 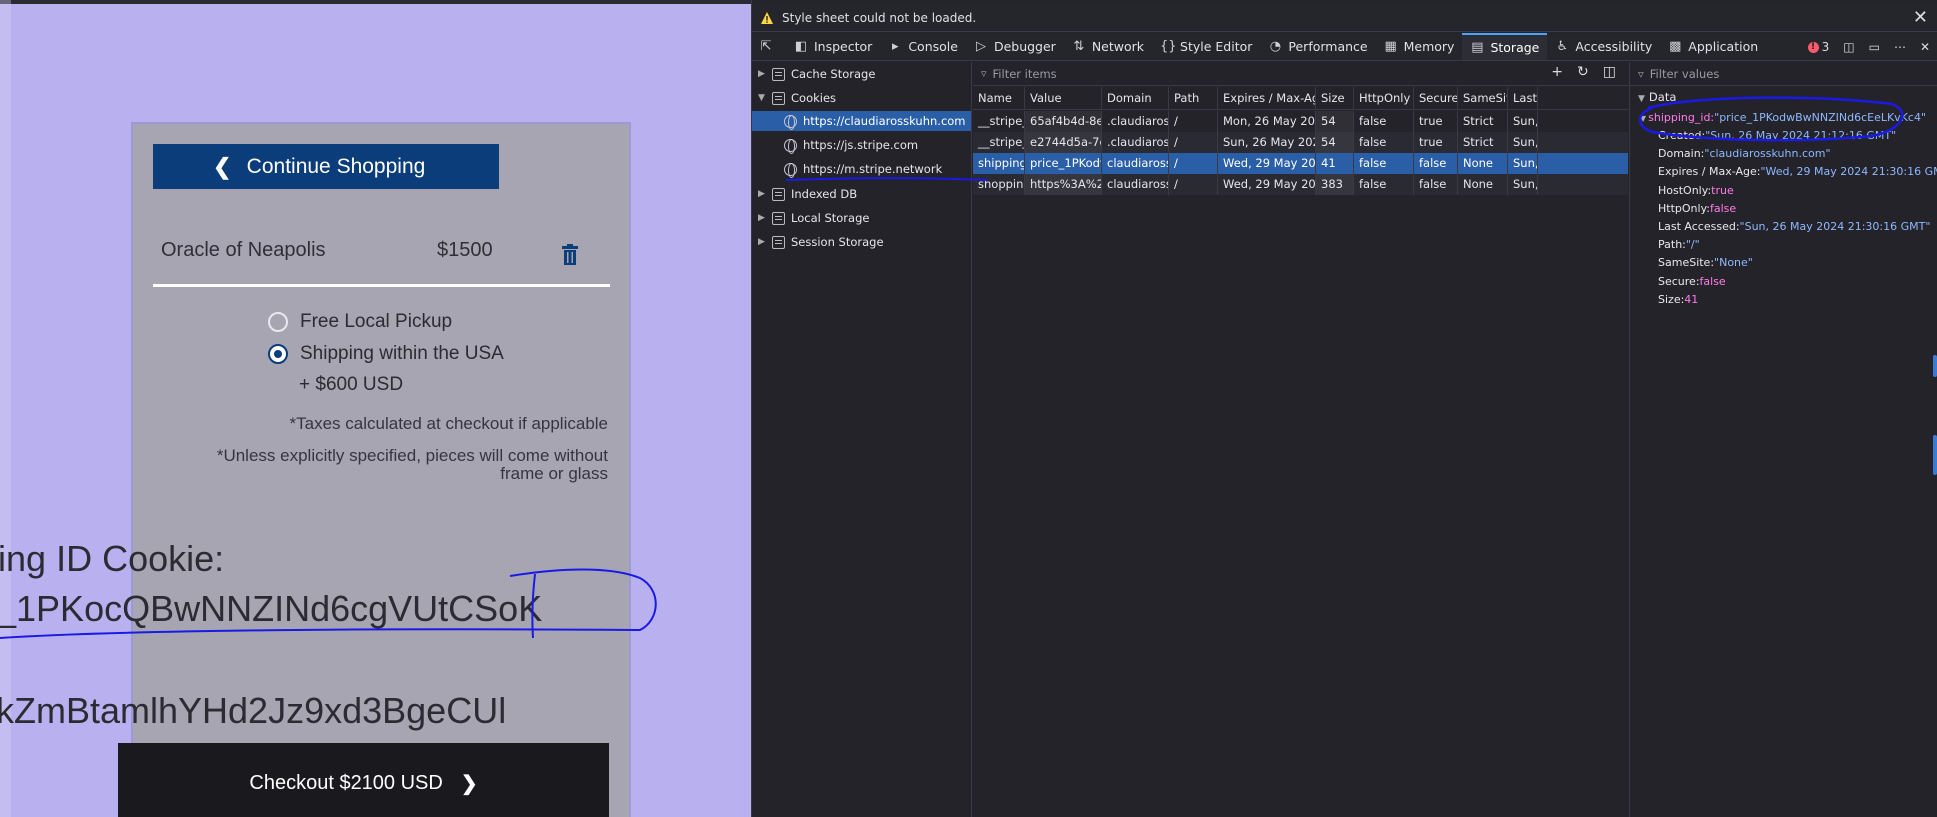 I want to click on trash-icon, so click(x=570, y=255).